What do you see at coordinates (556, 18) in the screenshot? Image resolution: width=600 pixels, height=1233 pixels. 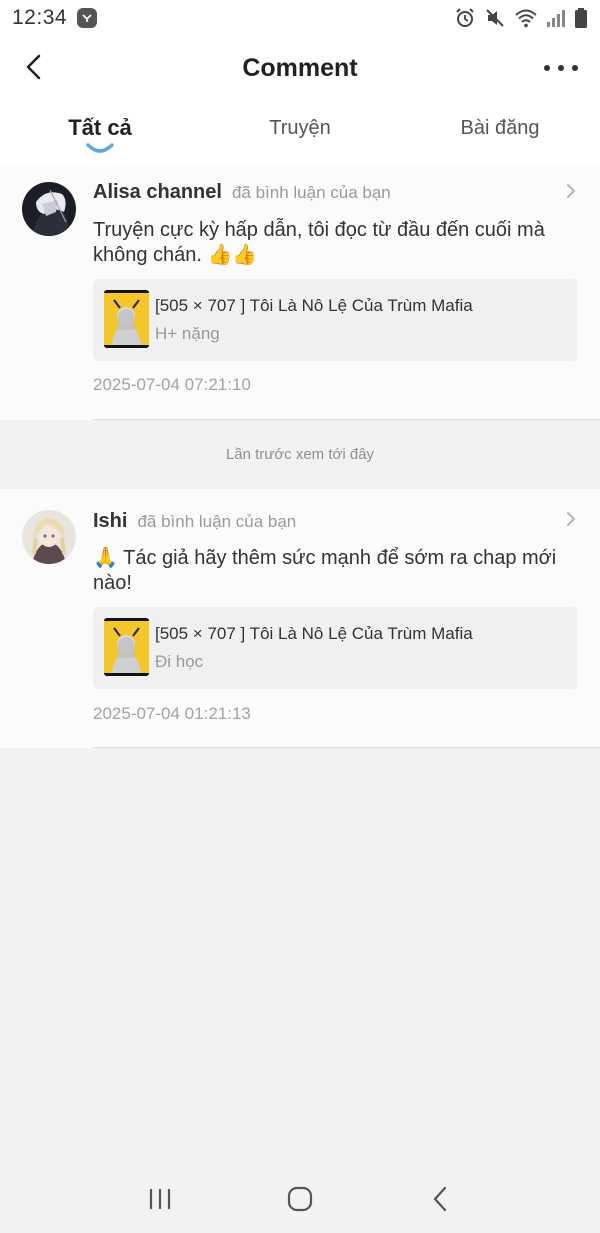 I see `signal-icon` at bounding box center [556, 18].